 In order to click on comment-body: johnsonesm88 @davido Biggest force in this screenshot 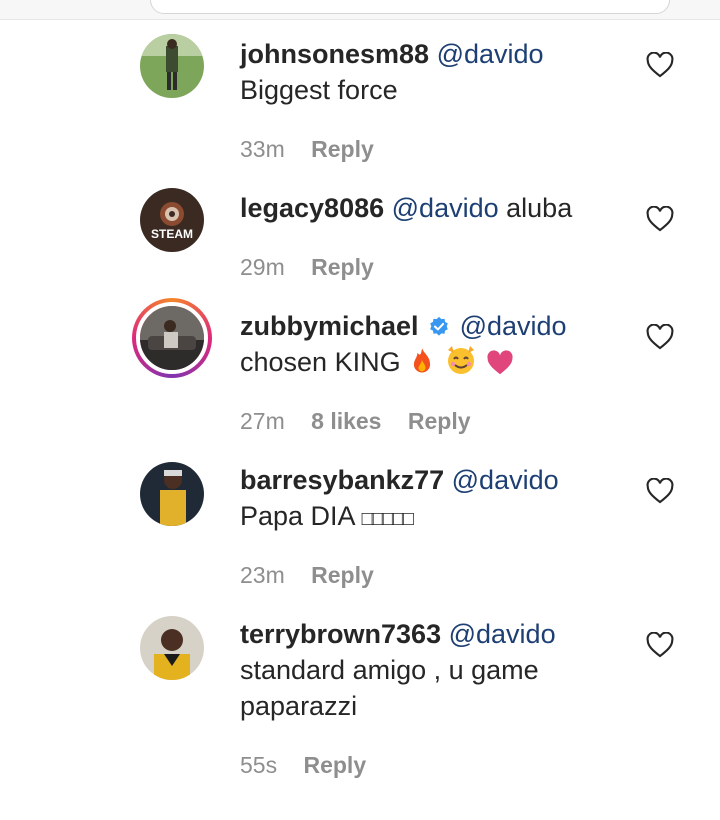, I will do `click(430, 72)`.